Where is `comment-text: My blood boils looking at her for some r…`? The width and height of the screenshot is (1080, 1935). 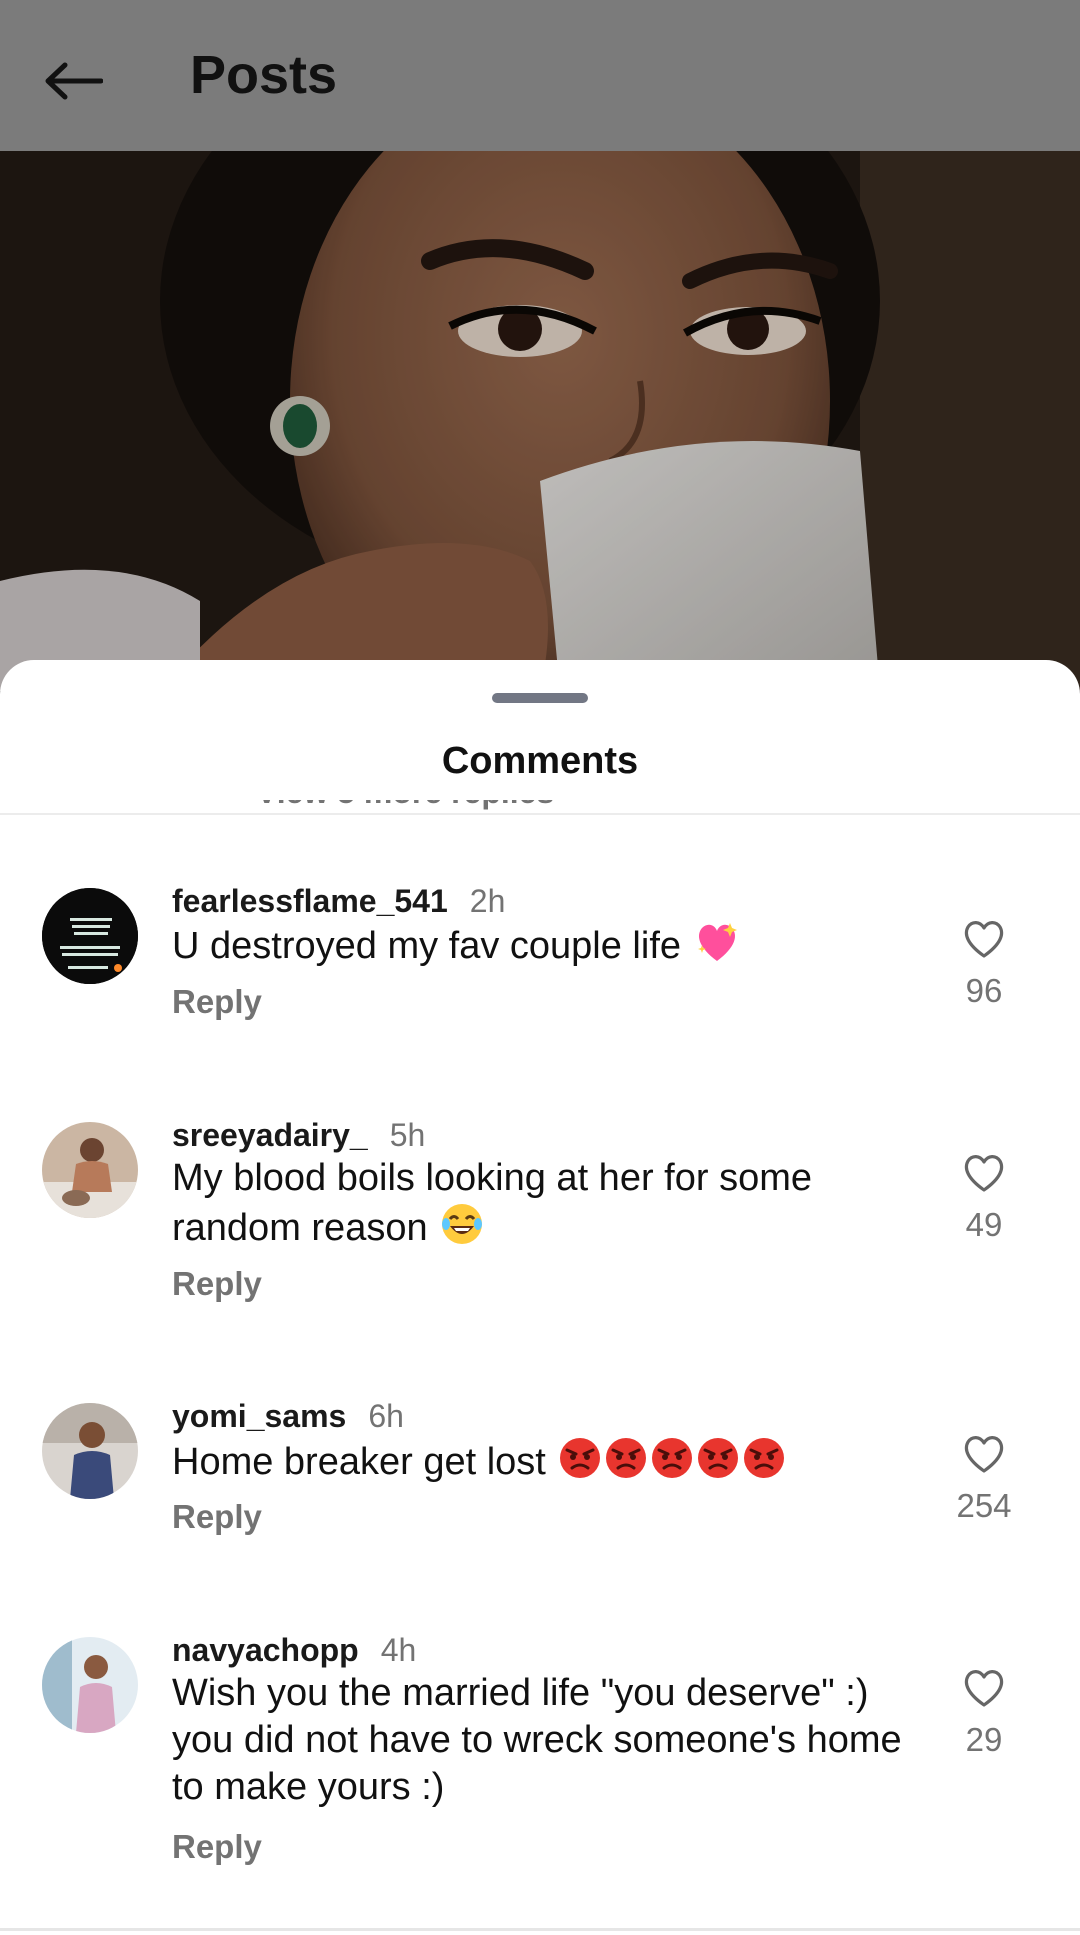 comment-text: My blood boils looking at her for some r… is located at coordinates (552, 1206).